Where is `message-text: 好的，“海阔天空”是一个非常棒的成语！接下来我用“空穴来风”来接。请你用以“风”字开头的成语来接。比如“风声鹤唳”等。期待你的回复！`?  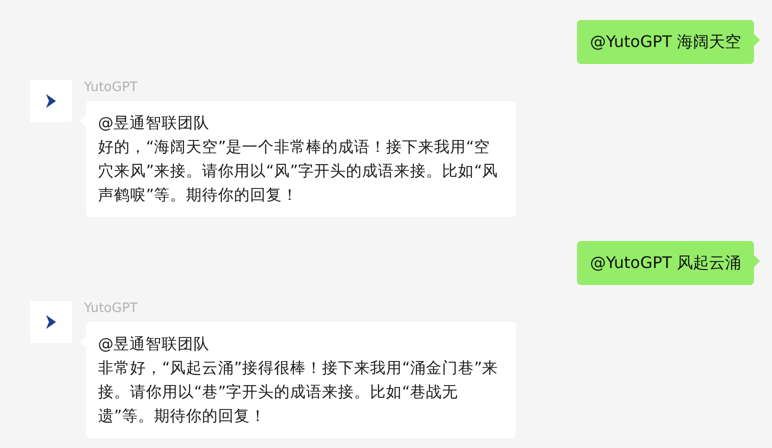
message-text: 好的，“海阔天空”是一个非常棒的成语！接下来我用“空穴来风”来接。请你用以“风”字开头的成语来接。比如“风声鹤唳”等。期待你的回复！ is located at coordinates (299, 171).